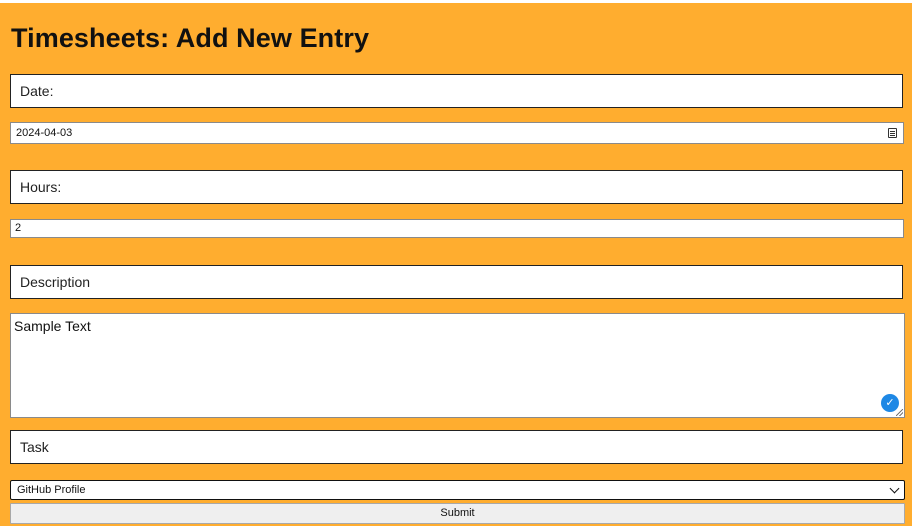 Image resolution: width=912 pixels, height=526 pixels. Describe the element at coordinates (456, 187) in the screenshot. I see `hours-label-box: Hours:` at that location.